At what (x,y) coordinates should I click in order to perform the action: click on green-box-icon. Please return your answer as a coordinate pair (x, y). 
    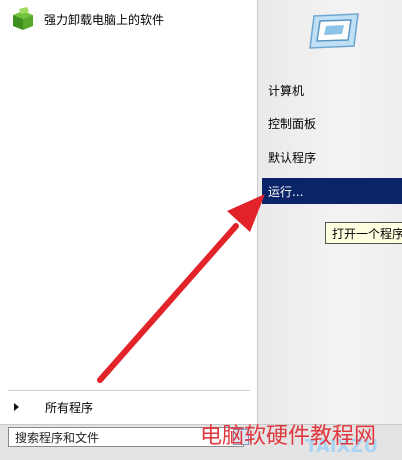
    Looking at the image, I should click on (23, 19).